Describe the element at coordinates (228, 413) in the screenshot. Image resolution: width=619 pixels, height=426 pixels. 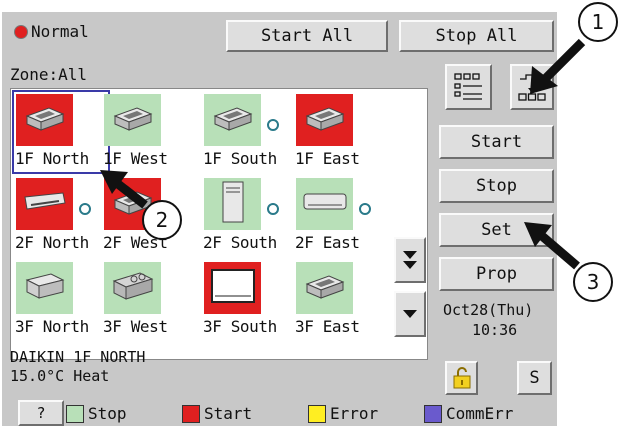
I see `legend-start-label: Start` at that location.